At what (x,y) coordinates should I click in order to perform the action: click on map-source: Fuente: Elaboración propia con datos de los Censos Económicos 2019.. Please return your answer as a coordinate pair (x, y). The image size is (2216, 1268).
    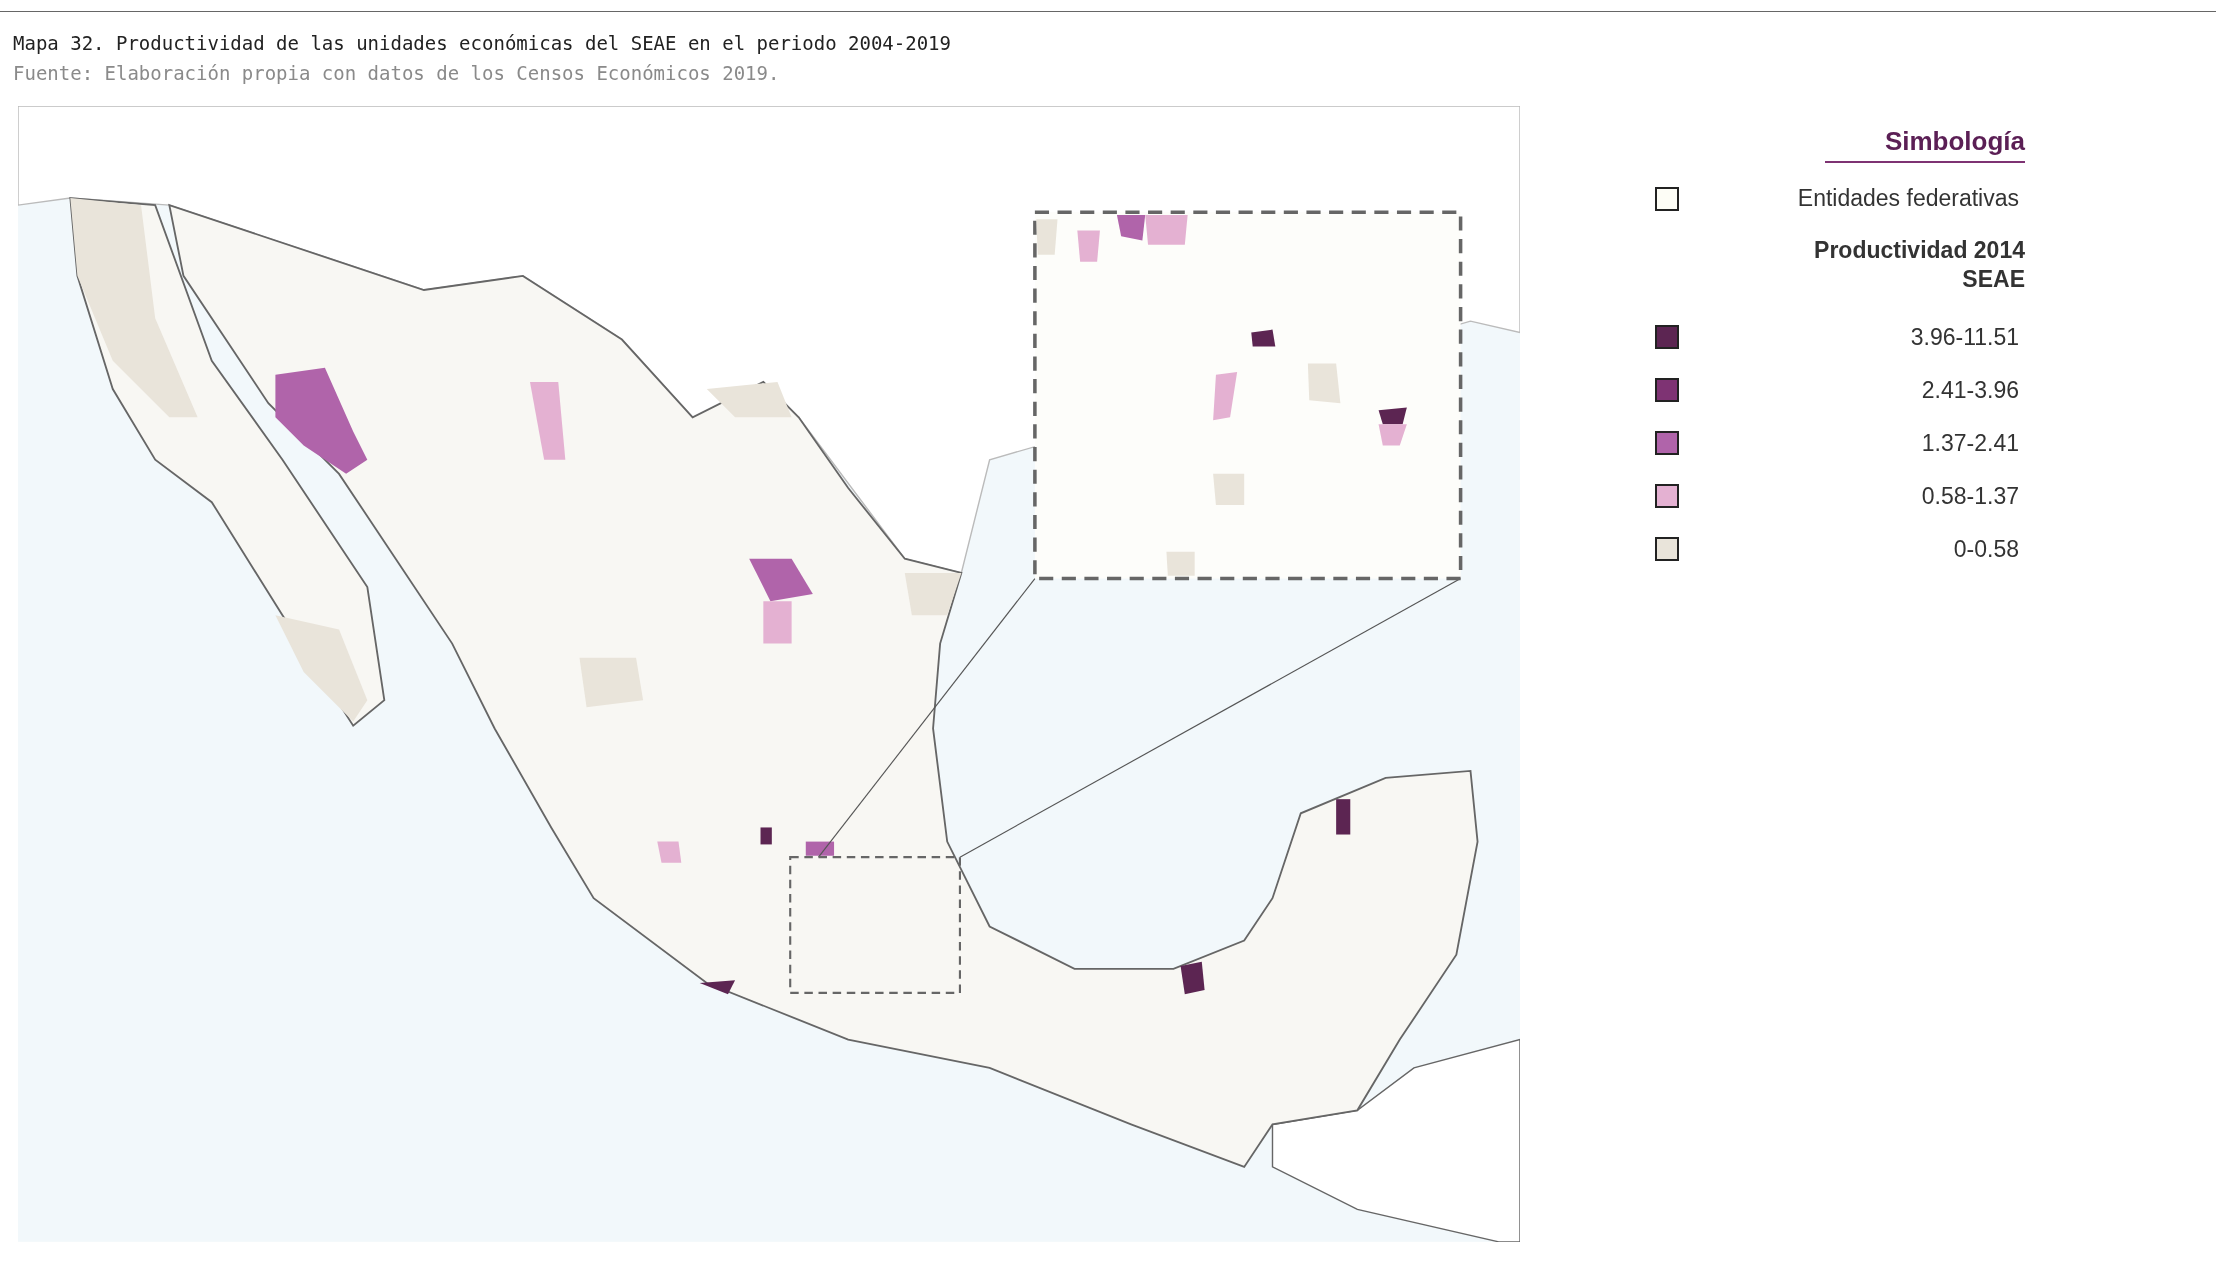
    Looking at the image, I should click on (397, 73).